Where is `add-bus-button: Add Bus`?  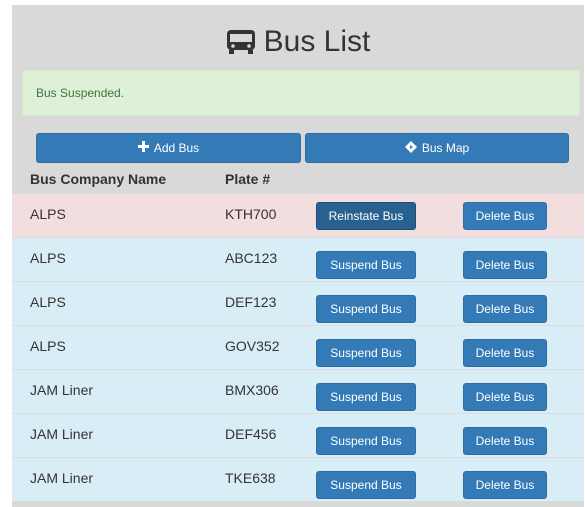
add-bus-button: Add Bus is located at coordinates (168, 148).